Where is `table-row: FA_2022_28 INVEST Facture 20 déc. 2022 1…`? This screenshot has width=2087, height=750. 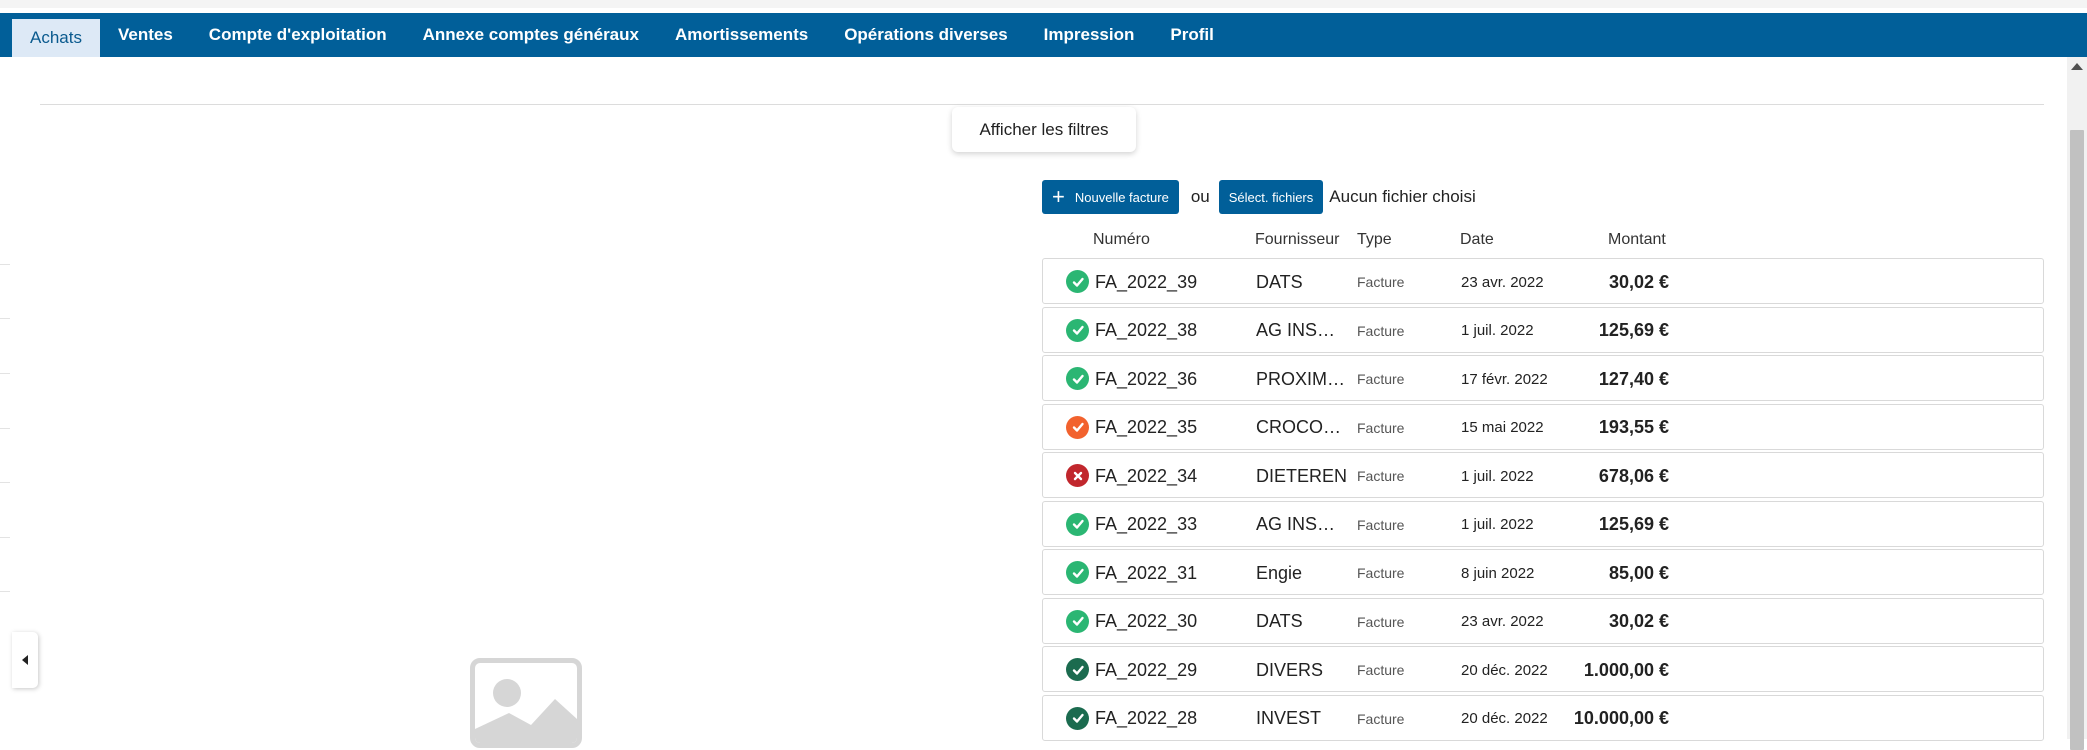 table-row: FA_2022_28 INVEST Facture 20 déc. 2022 1… is located at coordinates (1543, 717).